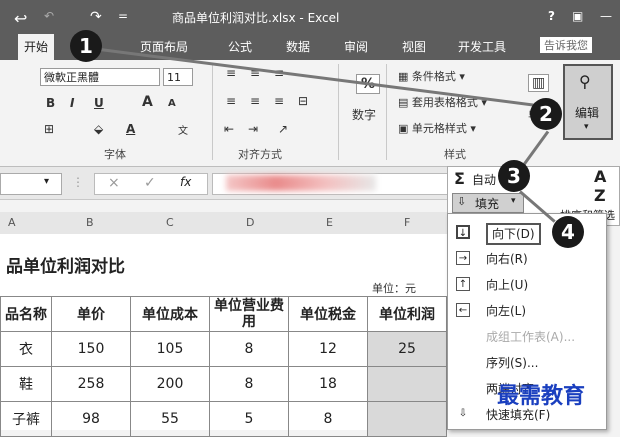 The image size is (620, 437). I want to click on menu-item-fill-left: ← 向左(L), so click(527, 311).